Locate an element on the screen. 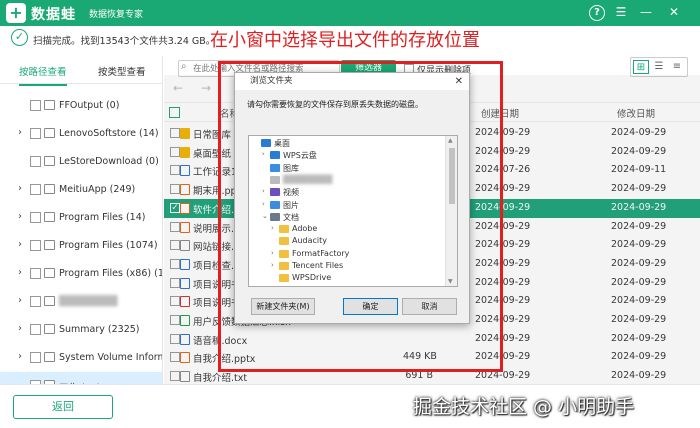  sidebar-folder-item: LeStoreDownload (0) is located at coordinates (81, 162).